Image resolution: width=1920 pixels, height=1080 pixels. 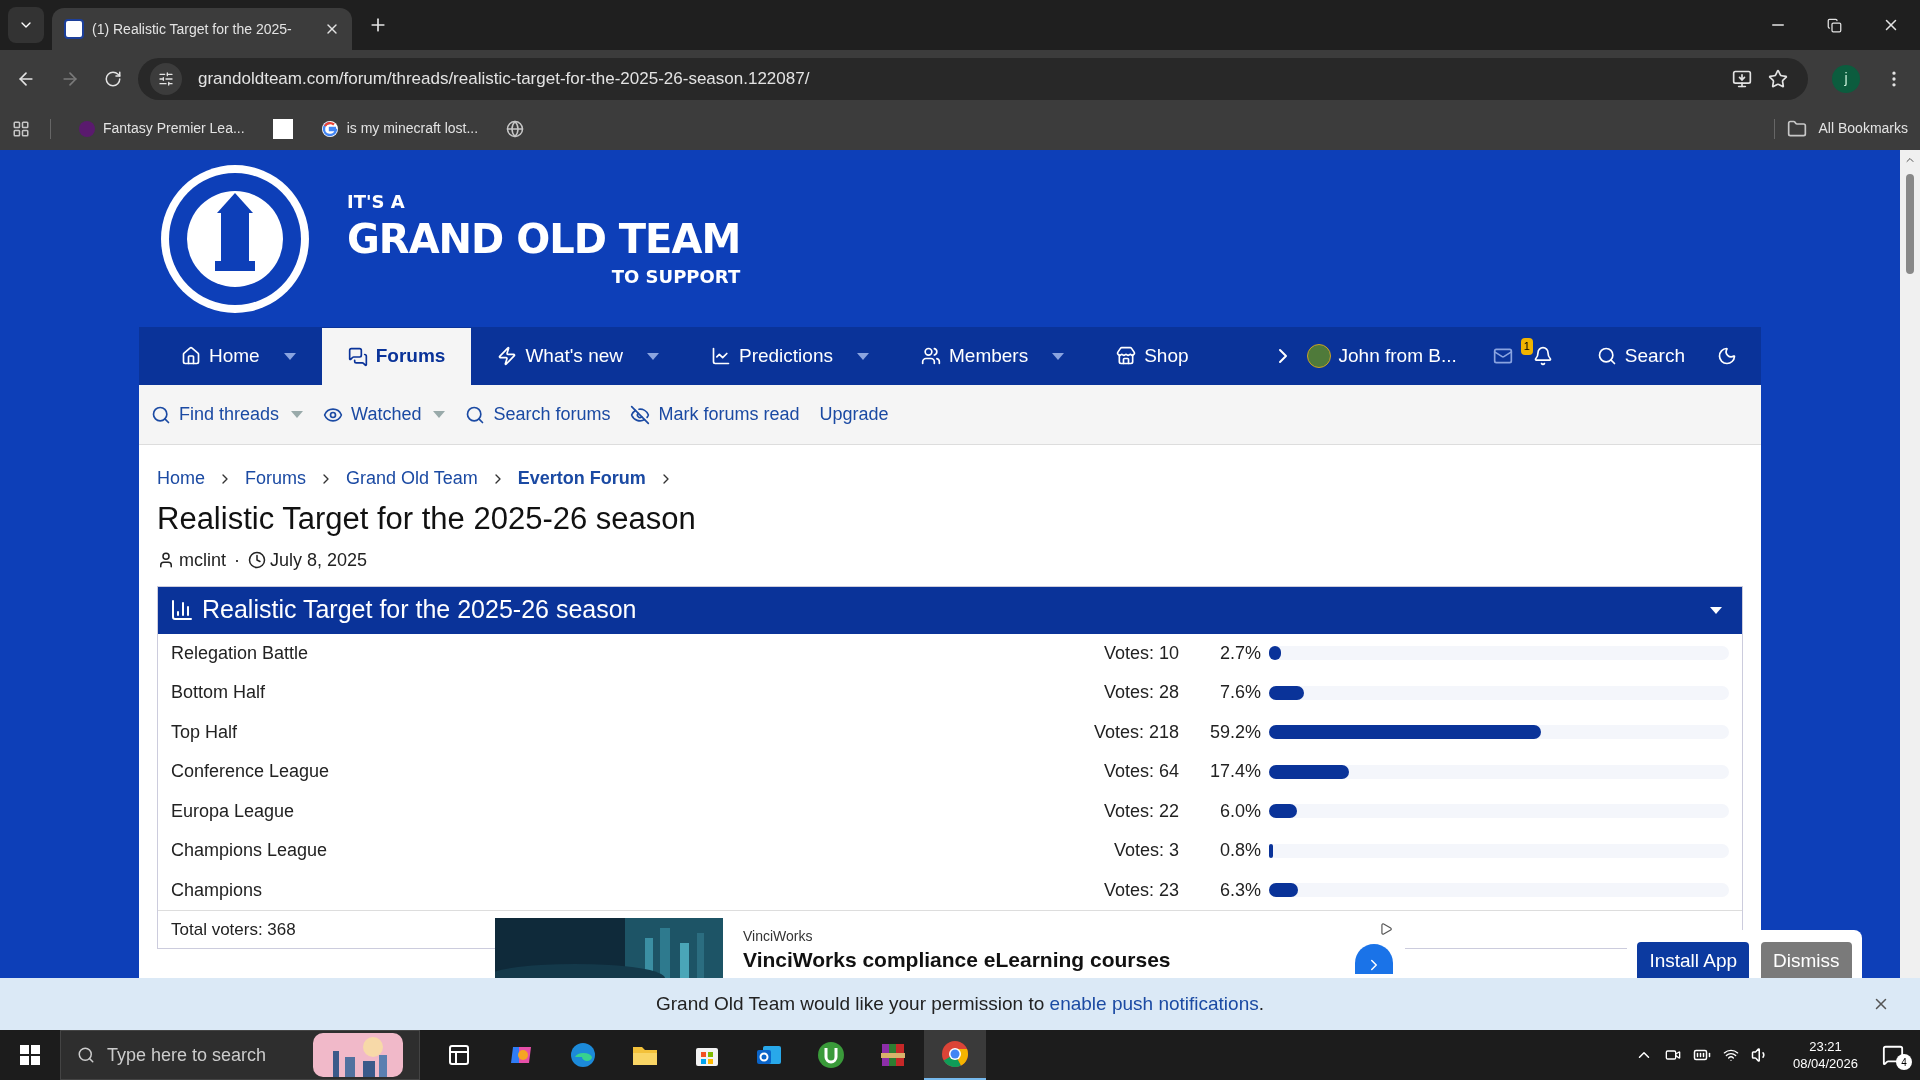 I want to click on ad-arrow-button, so click(x=1374, y=959).